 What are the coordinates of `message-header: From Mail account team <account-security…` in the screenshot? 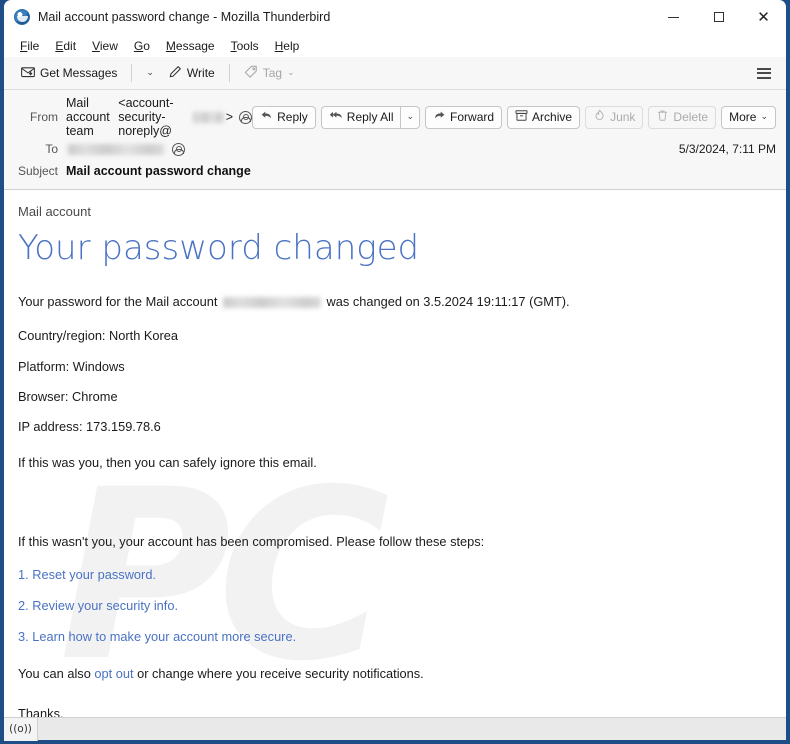 It's located at (395, 140).